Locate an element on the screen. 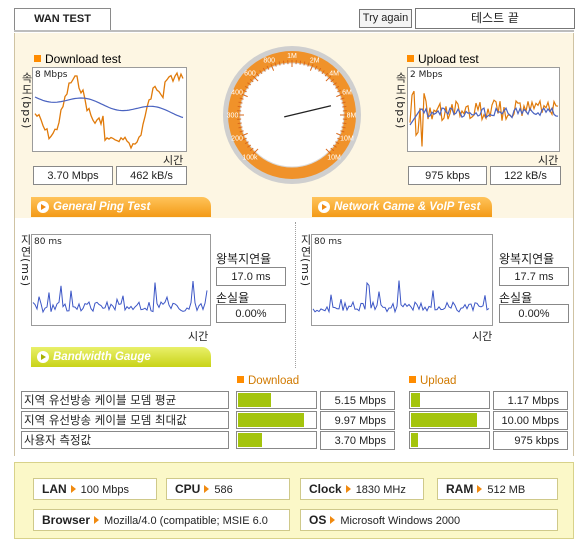 Image resolution: width=587 pixels, height=548 pixels. download-title: Download test is located at coordinates (77, 59).